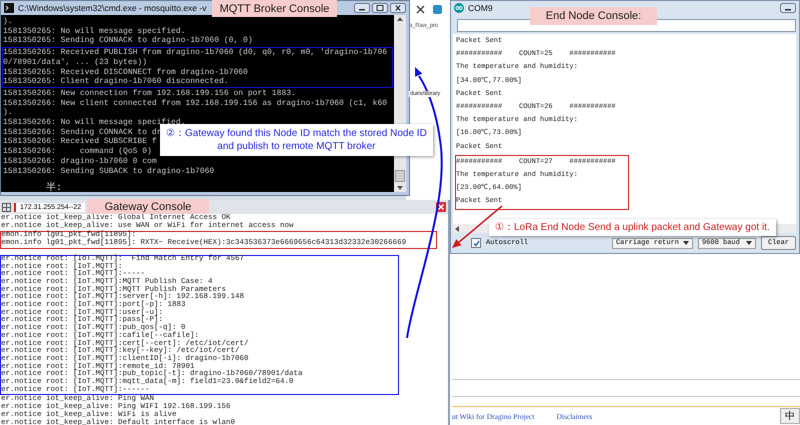 This screenshot has height=425, width=800. What do you see at coordinates (80, 161) in the screenshot?
I see `console-line: 1581350266: dragino-1b7060 0 com` at bounding box center [80, 161].